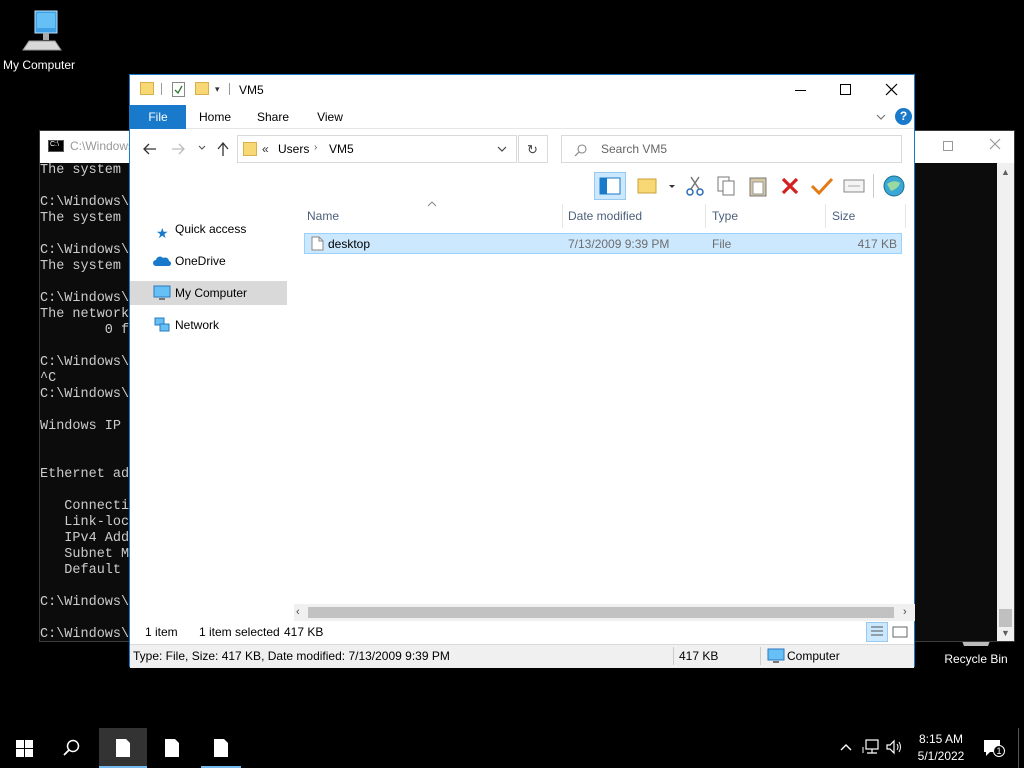 The height and width of the screenshot is (768, 1024). I want to click on column-header-size: Size, so click(867, 216).